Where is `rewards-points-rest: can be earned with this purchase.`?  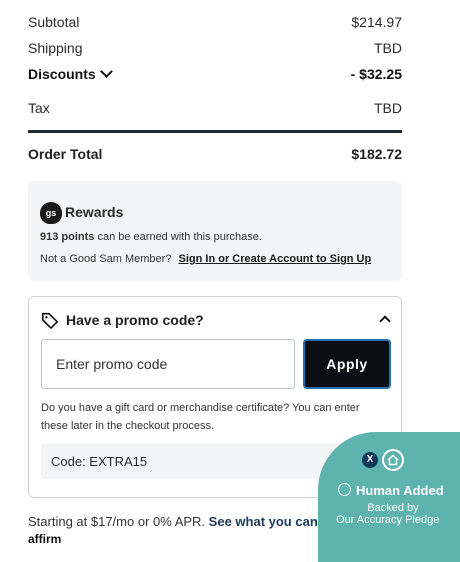 rewards-points-rest: can be earned with this purchase. is located at coordinates (179, 237).